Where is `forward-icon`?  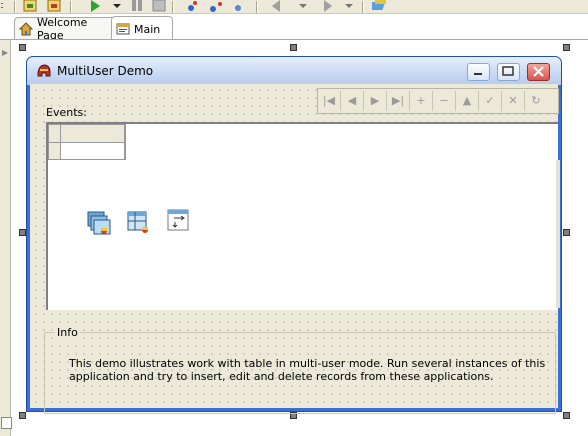 forward-icon is located at coordinates (326, 6).